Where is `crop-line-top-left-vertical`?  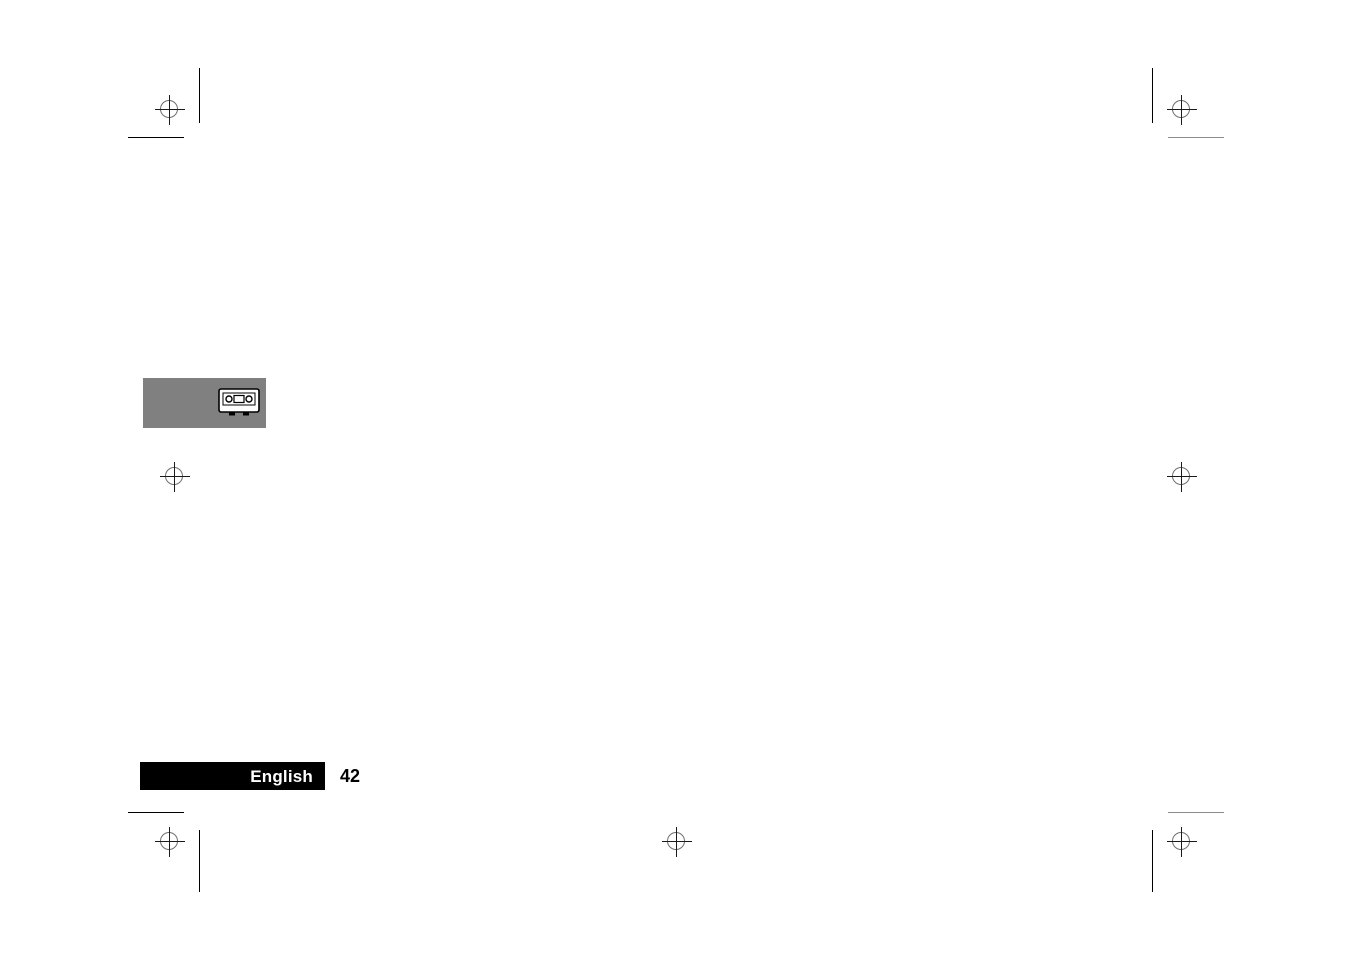 crop-line-top-left-vertical is located at coordinates (199, 95).